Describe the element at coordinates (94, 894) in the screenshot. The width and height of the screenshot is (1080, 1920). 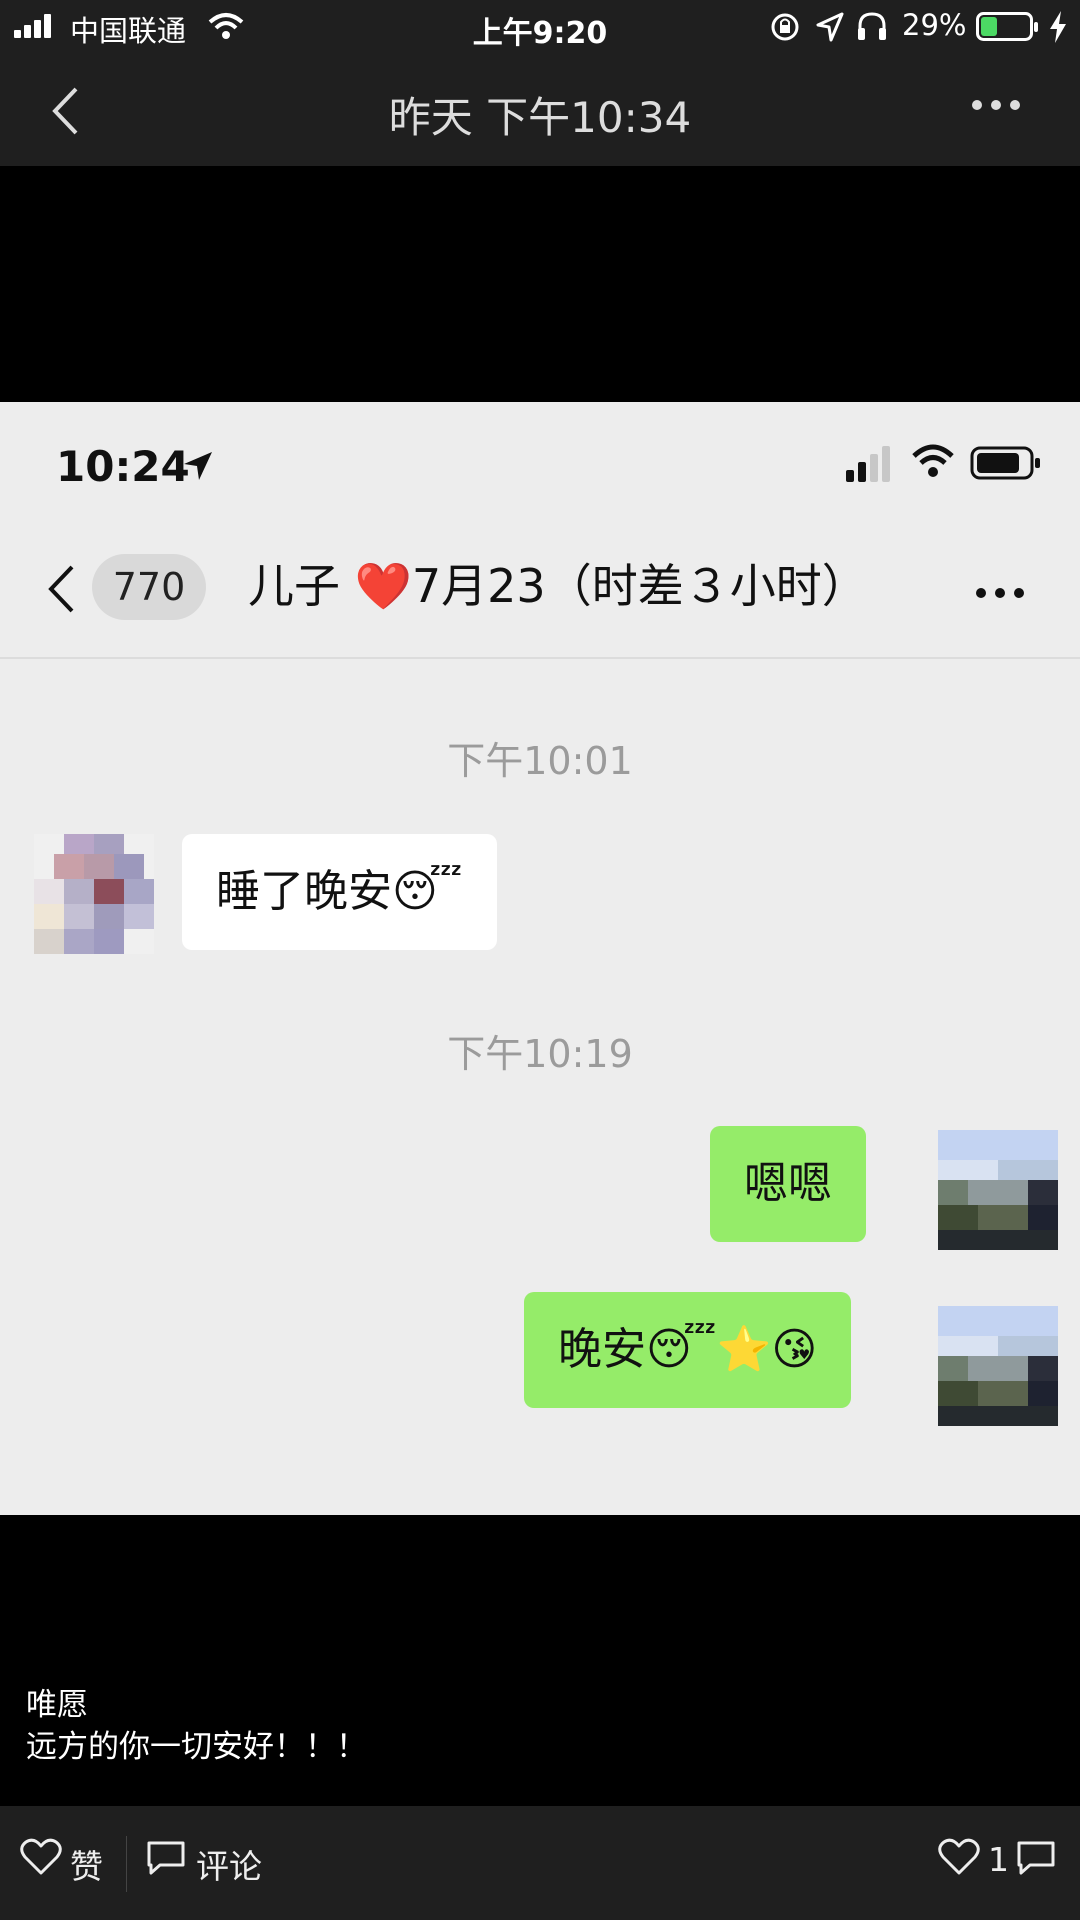
I see `contact-avatar` at that location.